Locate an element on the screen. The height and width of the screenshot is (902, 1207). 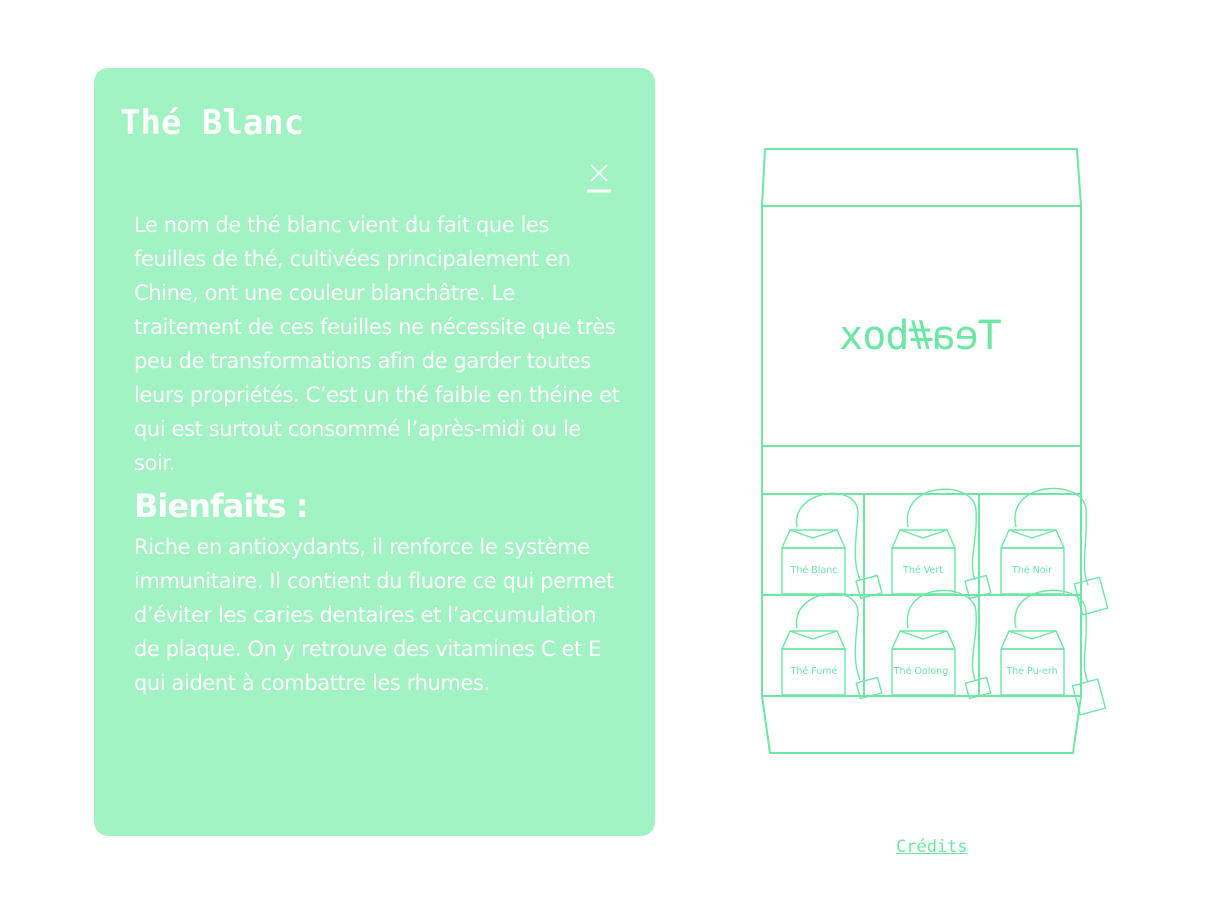
close-icon is located at coordinates (599, 178).